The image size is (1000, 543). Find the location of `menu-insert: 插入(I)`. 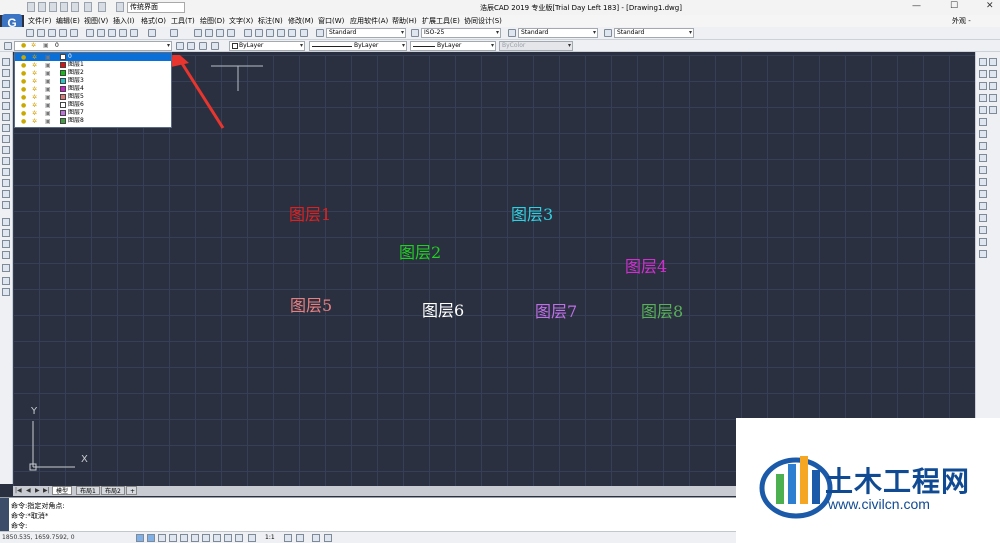

menu-insert: 插入(I) is located at coordinates (124, 21).